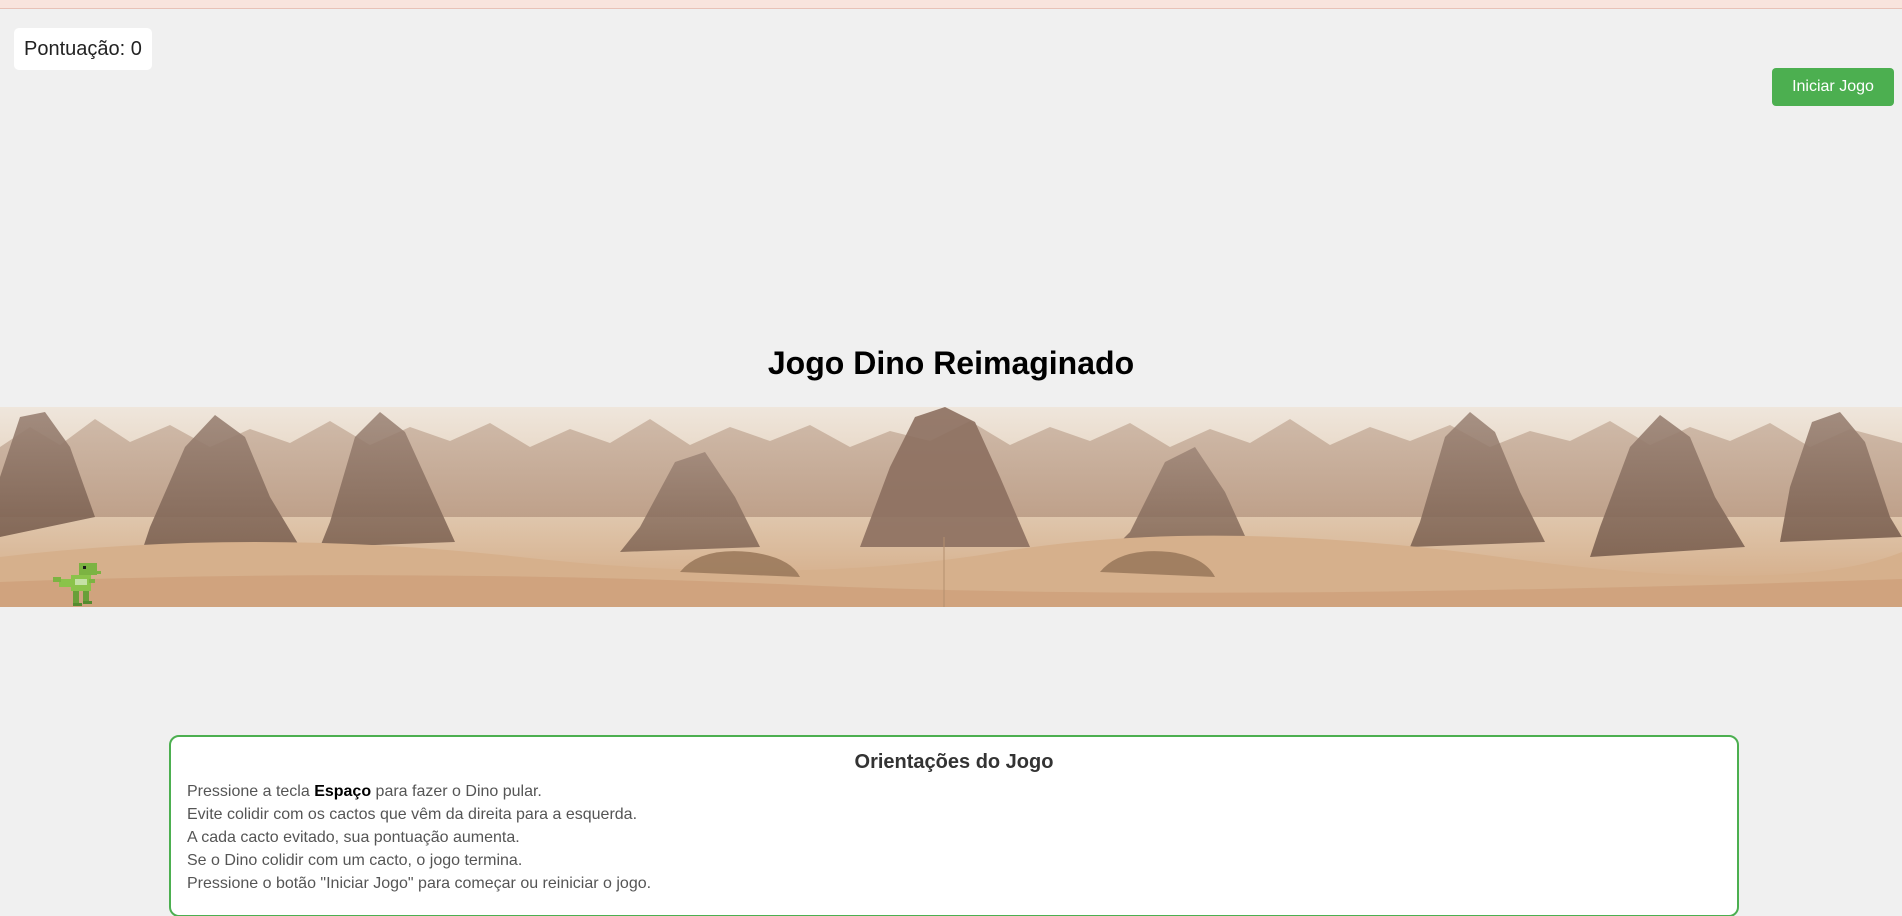 The width and height of the screenshot is (1902, 916). Describe the element at coordinates (77, 584) in the screenshot. I see `dino-sprite` at that location.